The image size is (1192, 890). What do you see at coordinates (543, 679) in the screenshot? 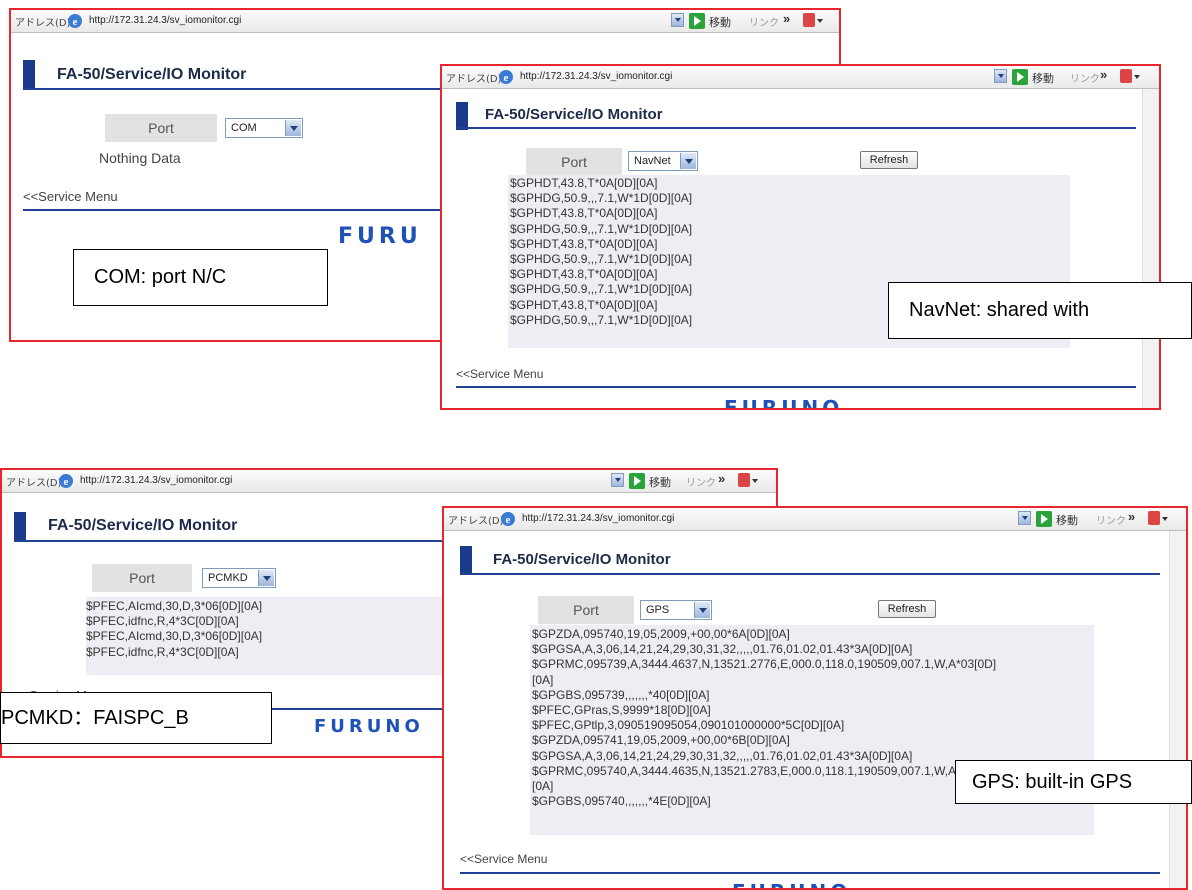
I see `monitor-line: [0A]` at bounding box center [543, 679].